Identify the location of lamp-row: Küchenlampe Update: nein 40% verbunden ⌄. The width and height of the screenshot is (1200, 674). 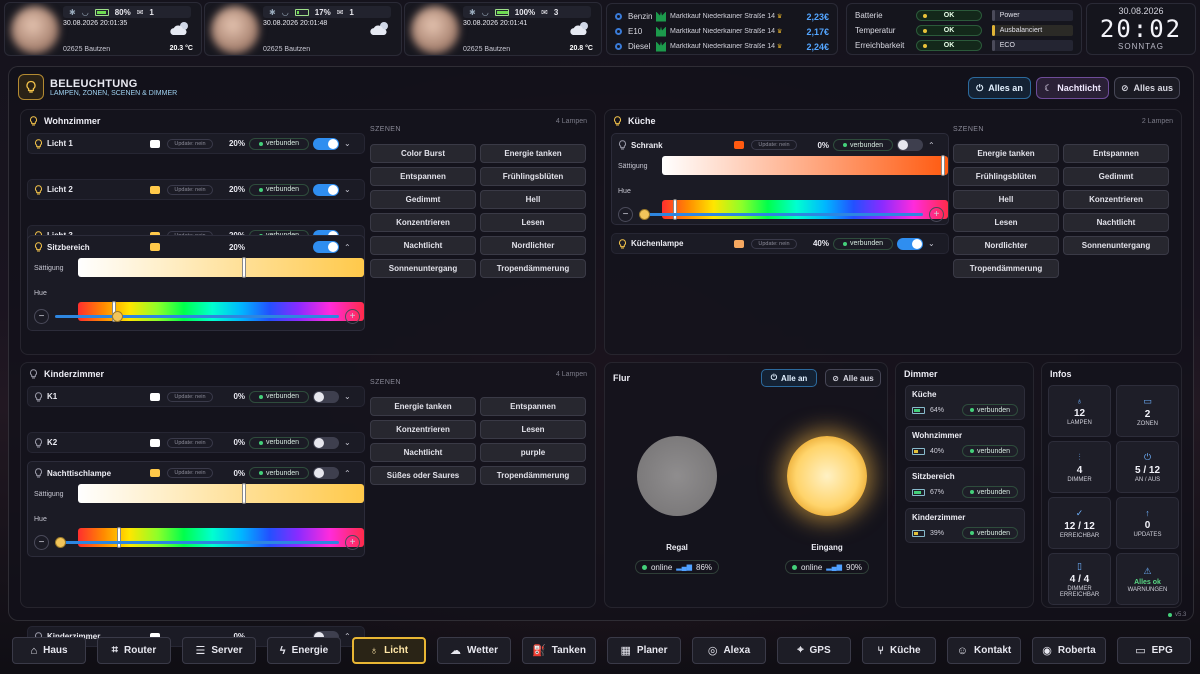
(780, 243).